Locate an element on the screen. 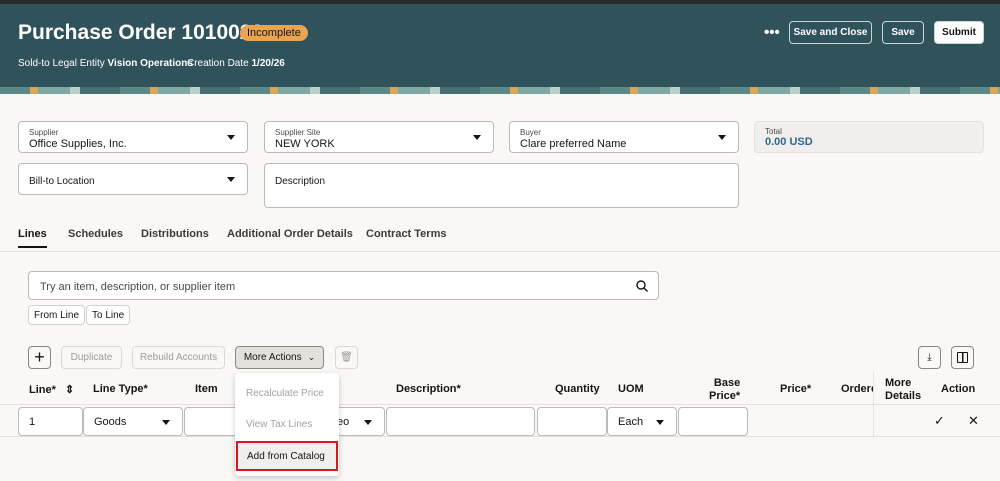 Image resolution: width=1000 pixels, height=481 pixels. bill-to-location-select: Bill-to Location is located at coordinates (133, 179).